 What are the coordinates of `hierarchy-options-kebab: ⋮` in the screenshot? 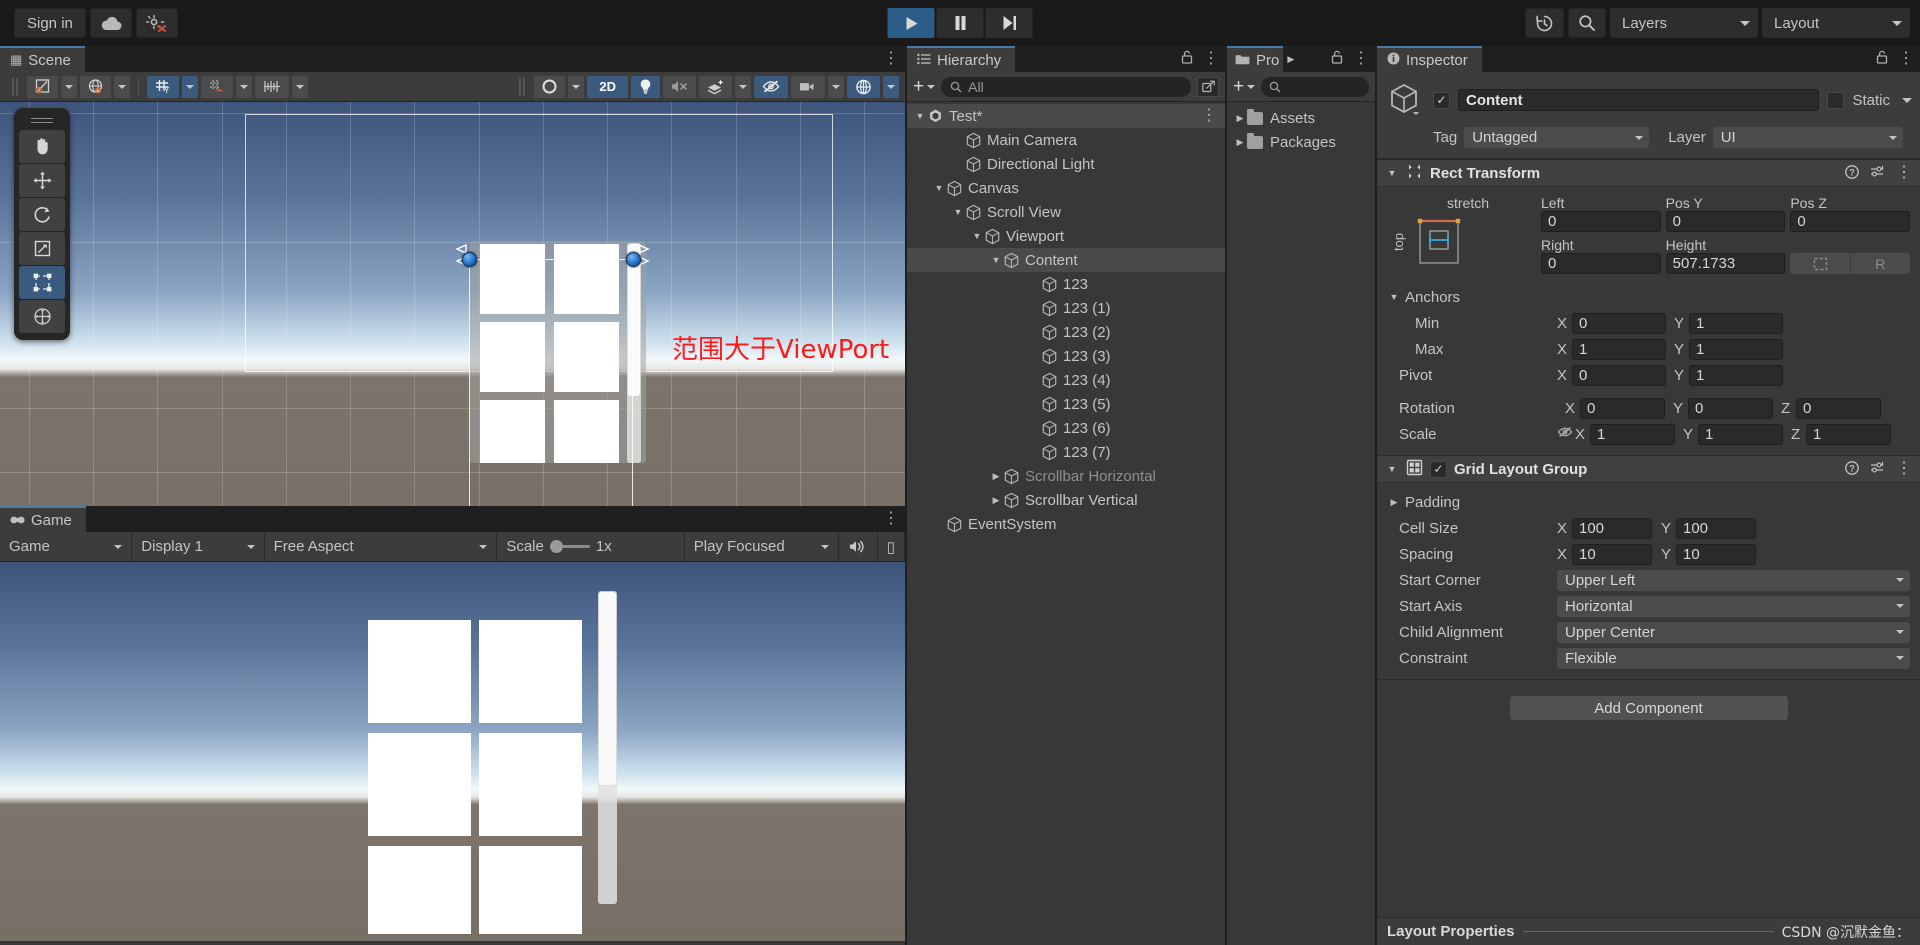 It's located at (1211, 59).